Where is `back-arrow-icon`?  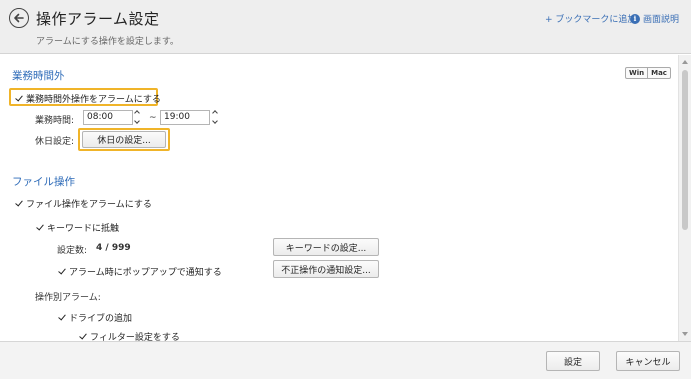
back-arrow-icon is located at coordinates (19, 18).